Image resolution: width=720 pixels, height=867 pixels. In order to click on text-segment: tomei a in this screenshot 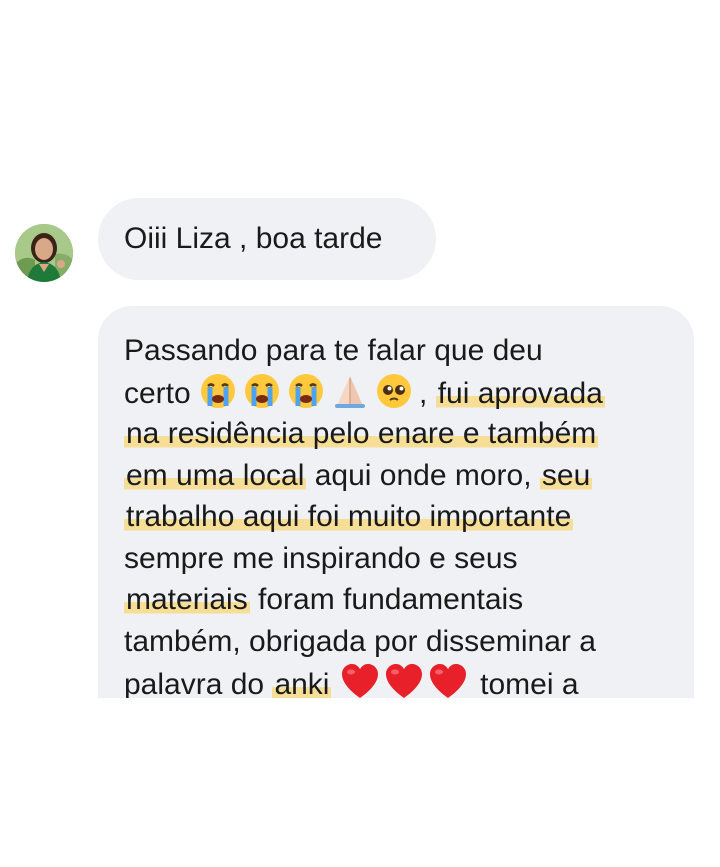, I will do `click(525, 683)`.